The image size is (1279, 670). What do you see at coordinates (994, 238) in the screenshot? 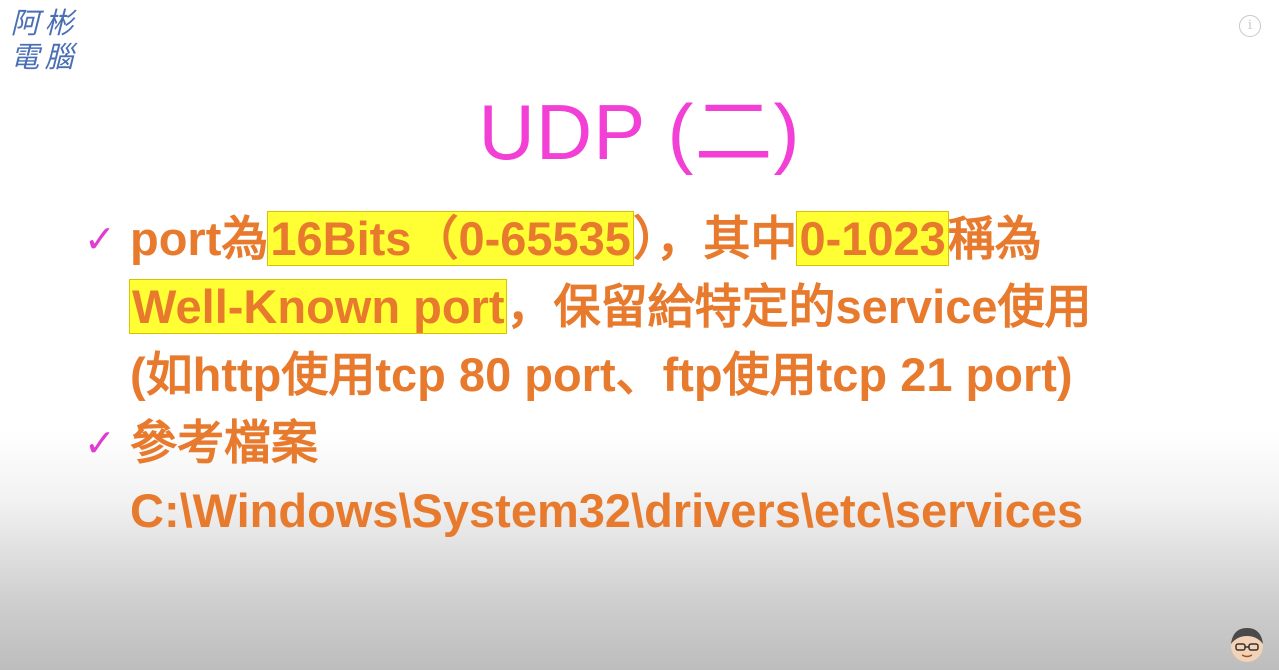
I see `bullet-text: 稱為` at bounding box center [994, 238].